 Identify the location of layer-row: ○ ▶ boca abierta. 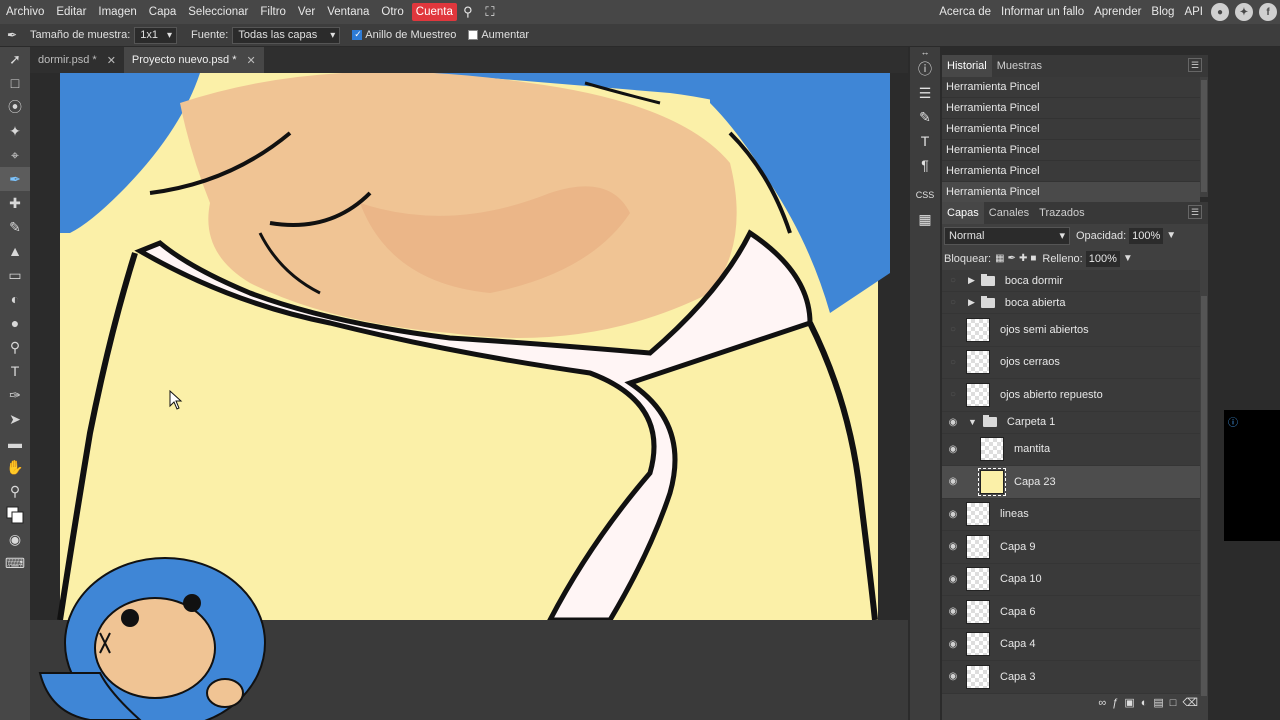
(1071, 303).